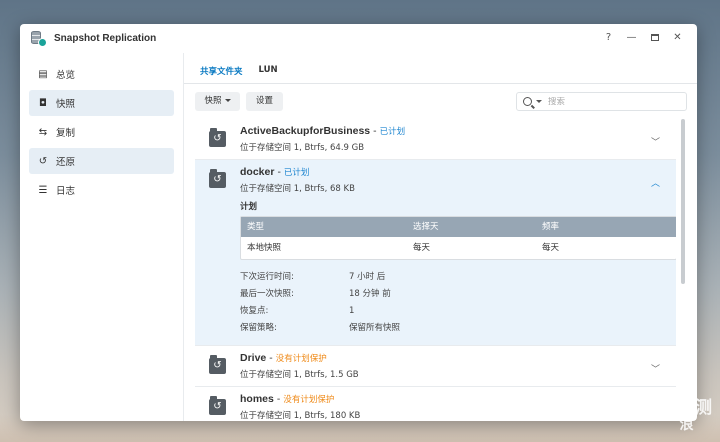  Describe the element at coordinates (227, 100) in the screenshot. I see `chevron-down-icon` at that location.